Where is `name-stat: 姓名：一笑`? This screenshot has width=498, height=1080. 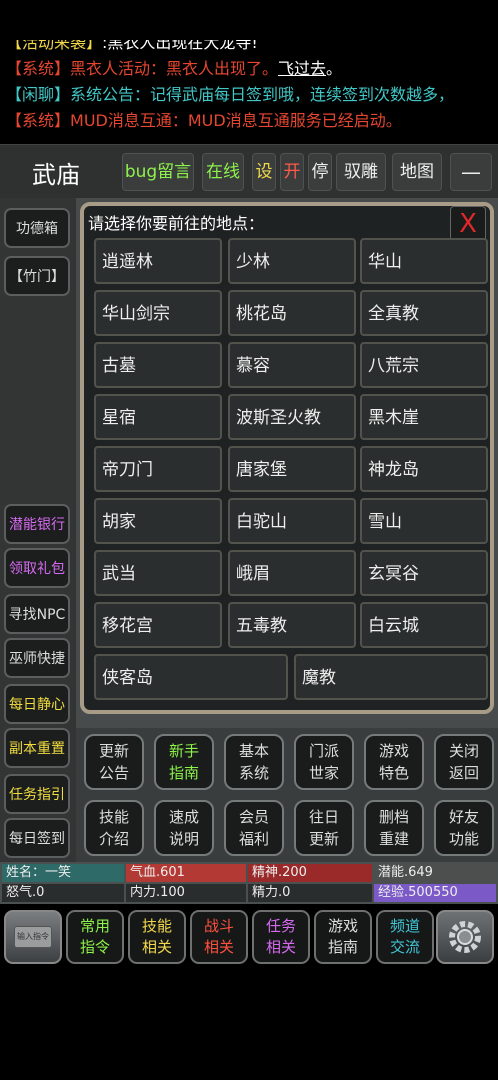 name-stat: 姓名：一笑 is located at coordinates (63, 873).